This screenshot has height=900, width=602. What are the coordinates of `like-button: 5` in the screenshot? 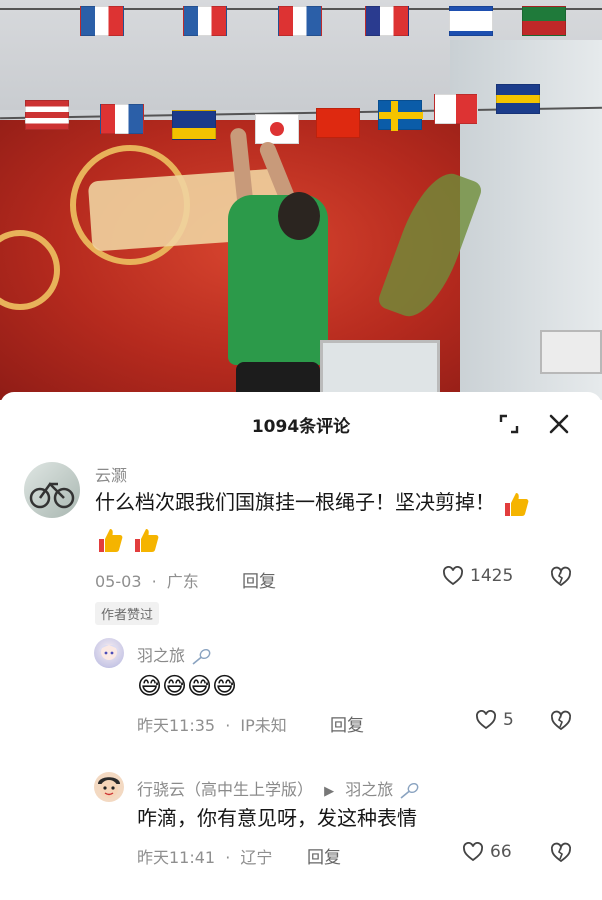 It's located at (494, 720).